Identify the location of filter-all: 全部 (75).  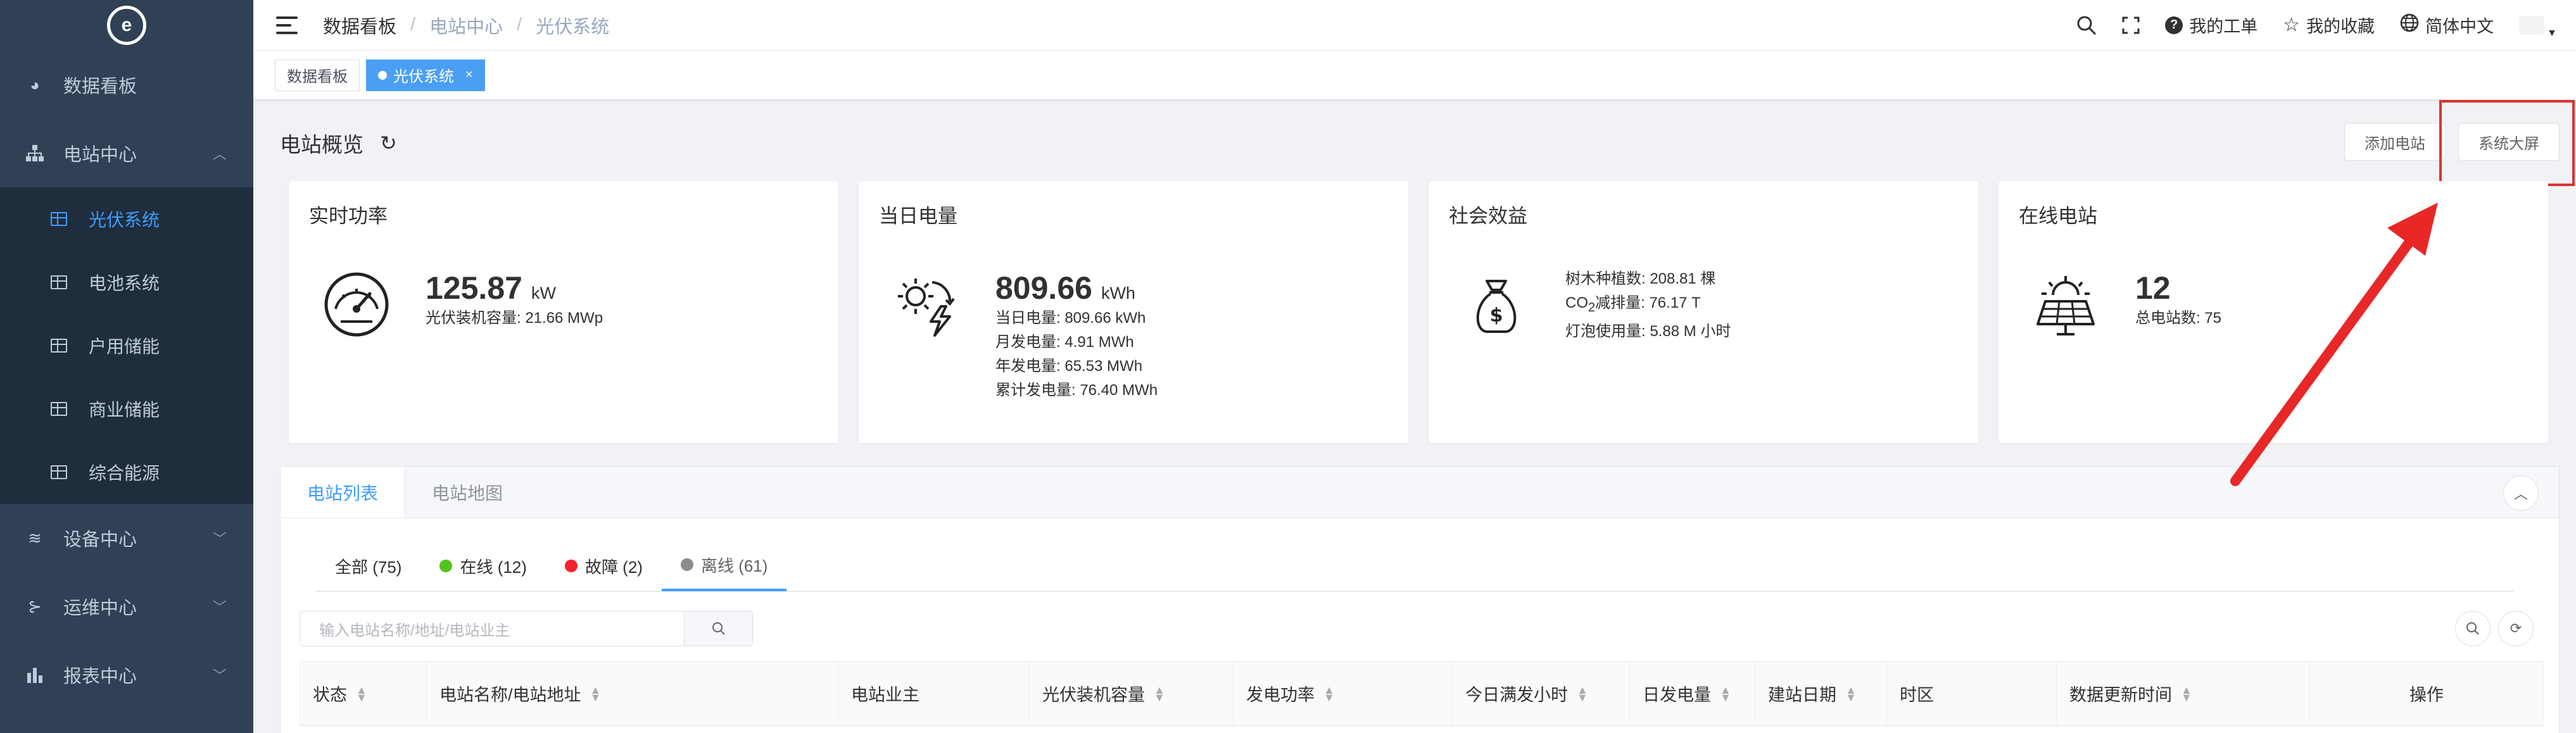
(368, 566).